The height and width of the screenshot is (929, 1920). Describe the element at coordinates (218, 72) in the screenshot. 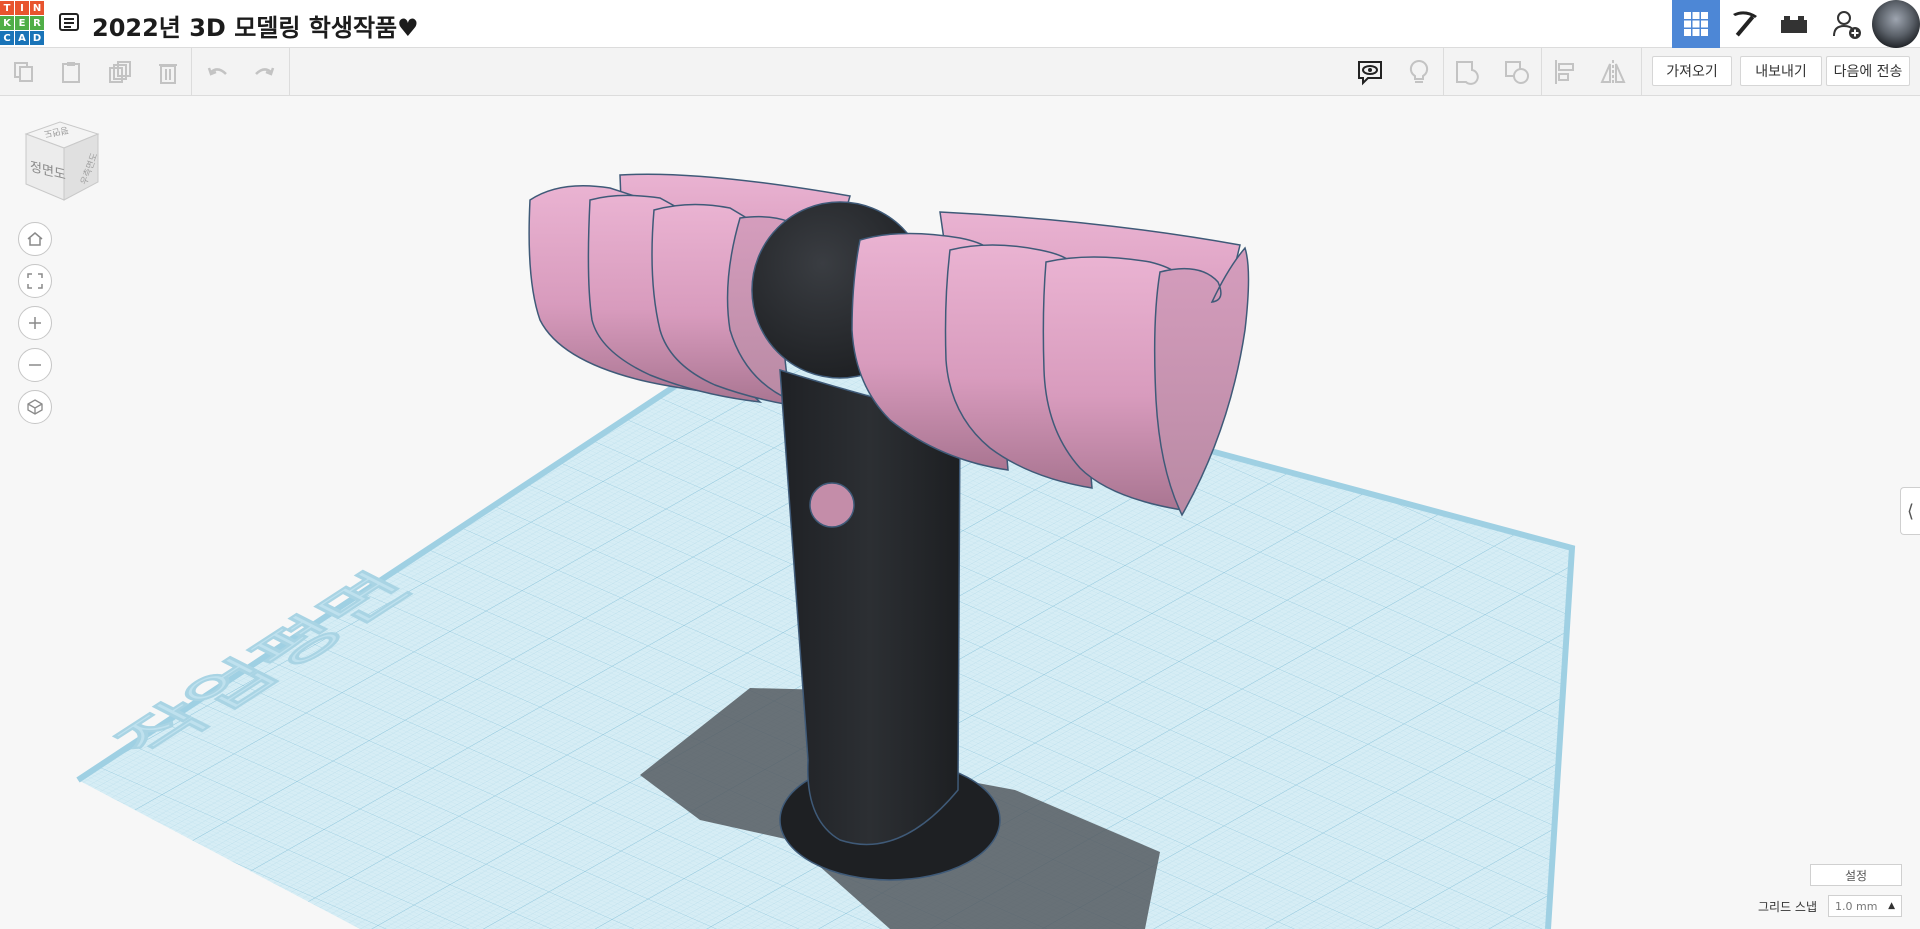

I see `undo-icon` at that location.